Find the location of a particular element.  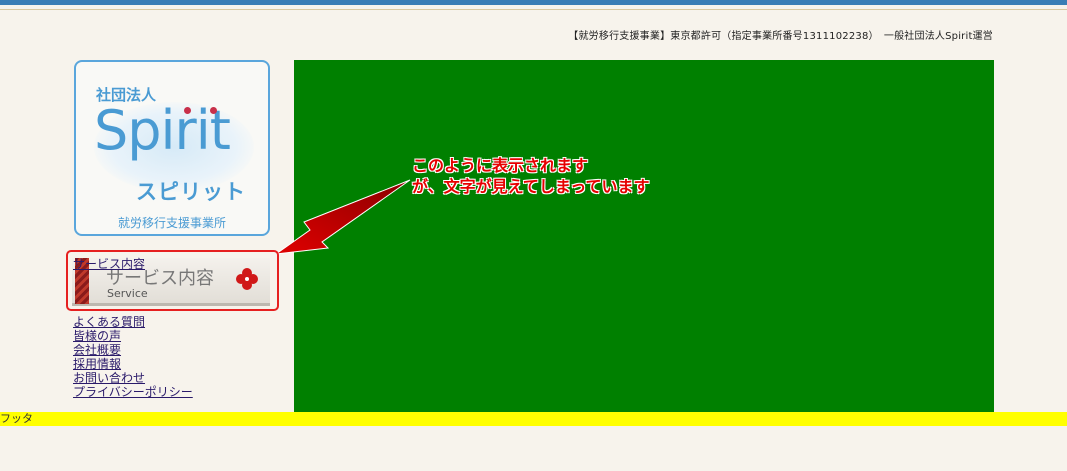

annotation-line-1: このように表示されます is located at coordinates (500, 165).